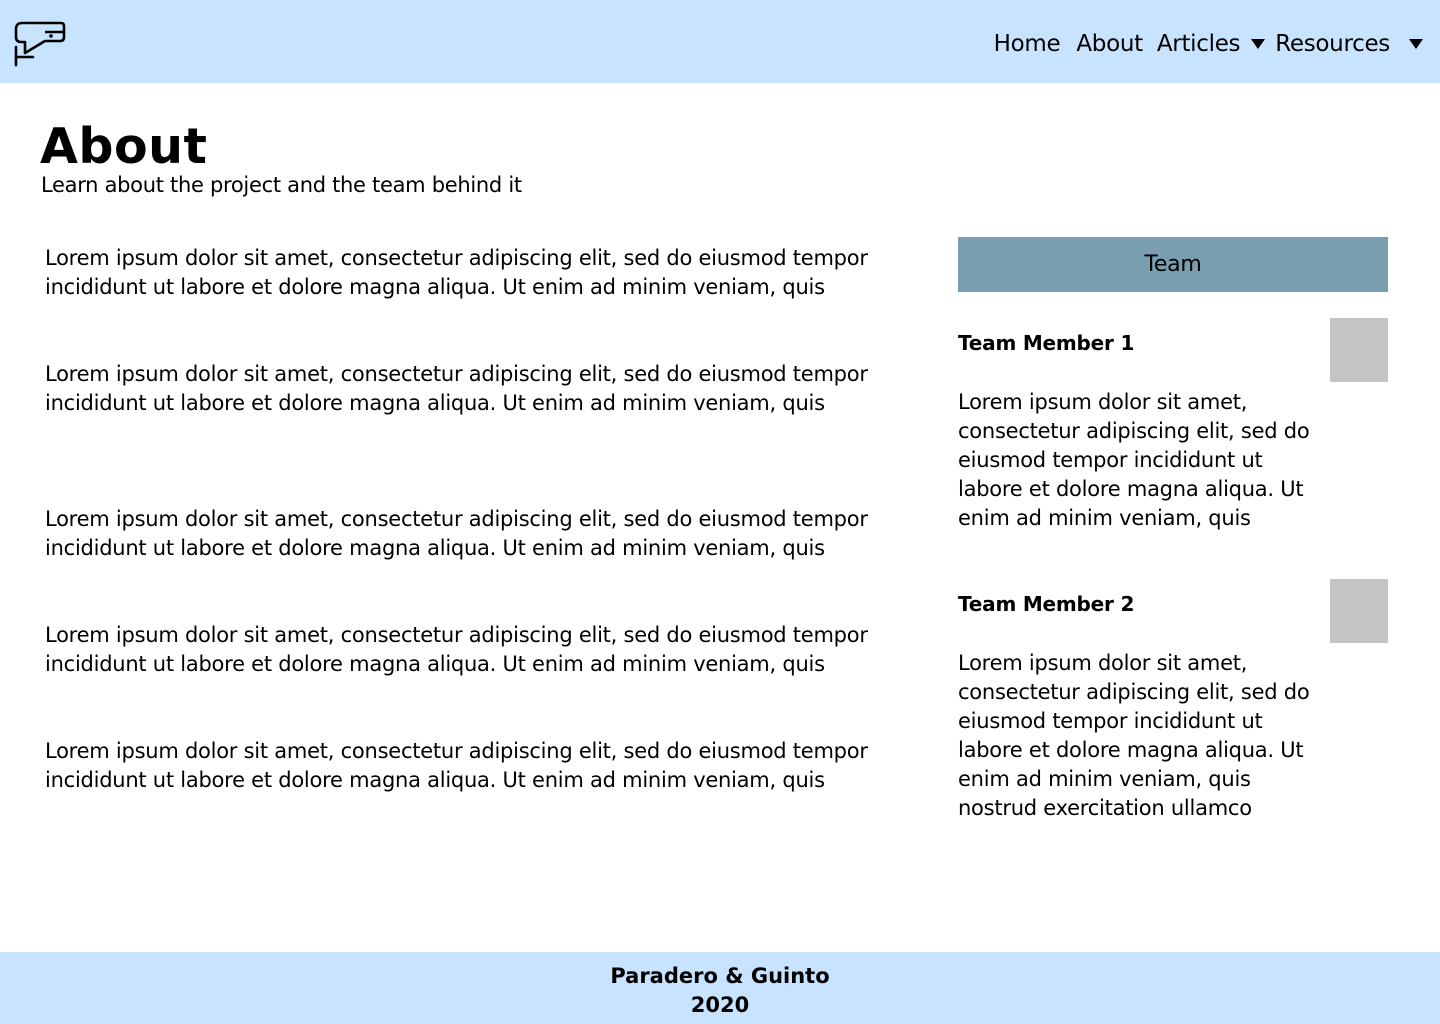 This screenshot has width=1440, height=1024. I want to click on nav-home-link: Home, so click(1027, 44).